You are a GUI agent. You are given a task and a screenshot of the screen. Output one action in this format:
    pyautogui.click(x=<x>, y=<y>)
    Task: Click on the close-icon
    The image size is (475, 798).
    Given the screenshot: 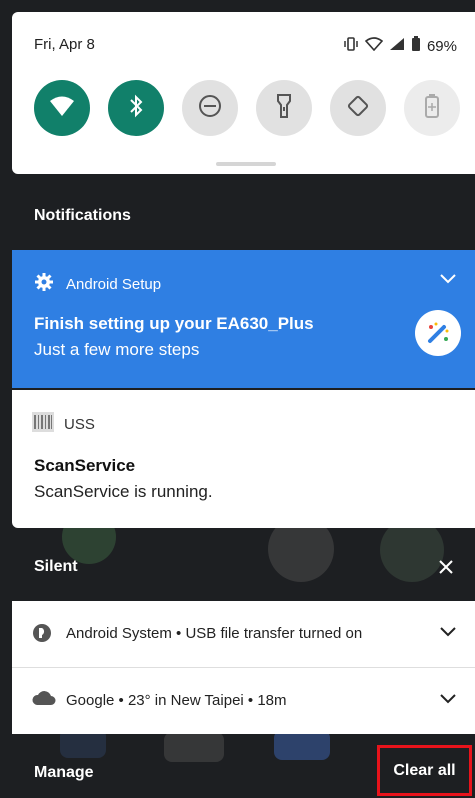 What is the action you would take?
    pyautogui.click(x=446, y=567)
    